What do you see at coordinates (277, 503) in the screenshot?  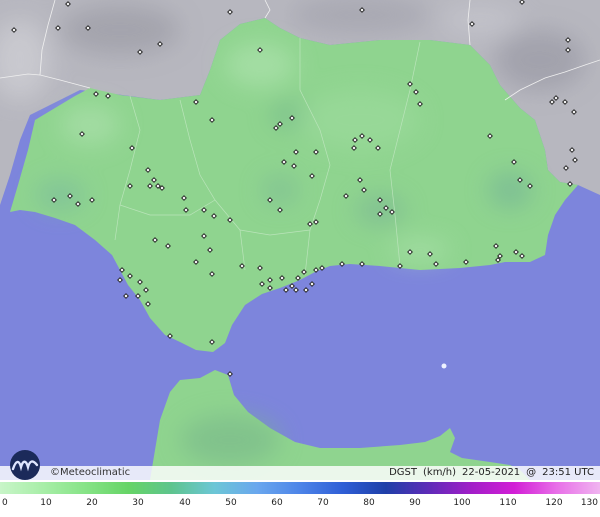 I see `legend-tick: 60` at bounding box center [277, 503].